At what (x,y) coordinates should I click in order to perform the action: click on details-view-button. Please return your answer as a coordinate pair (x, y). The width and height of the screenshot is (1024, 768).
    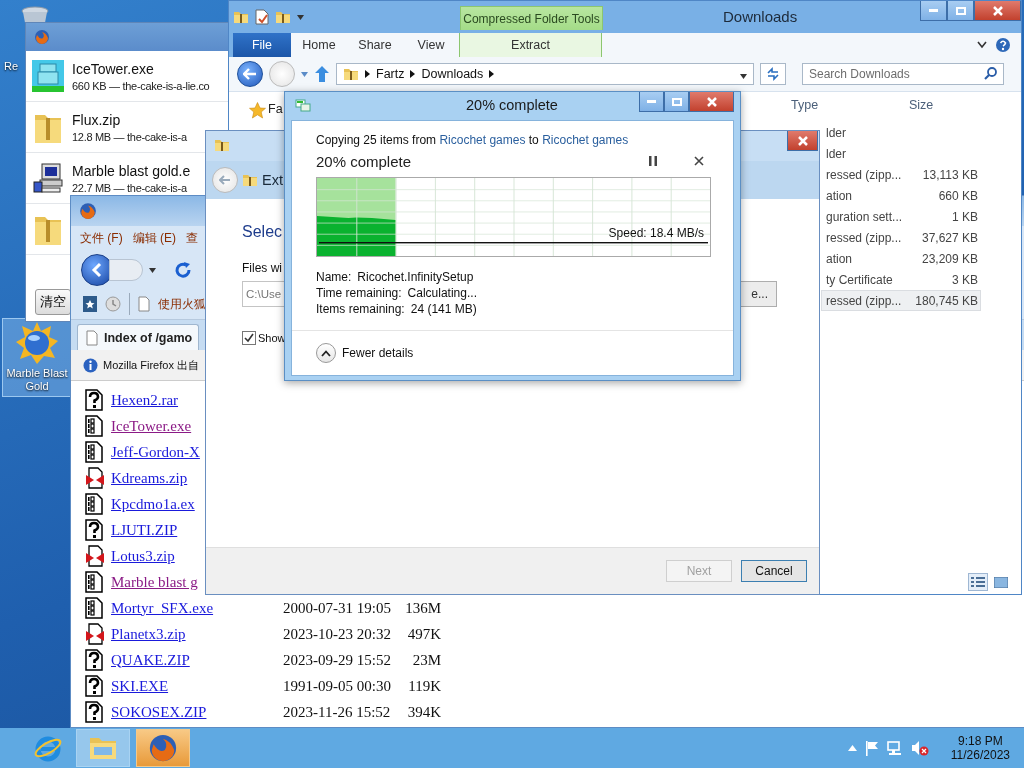
    Looking at the image, I should click on (978, 582).